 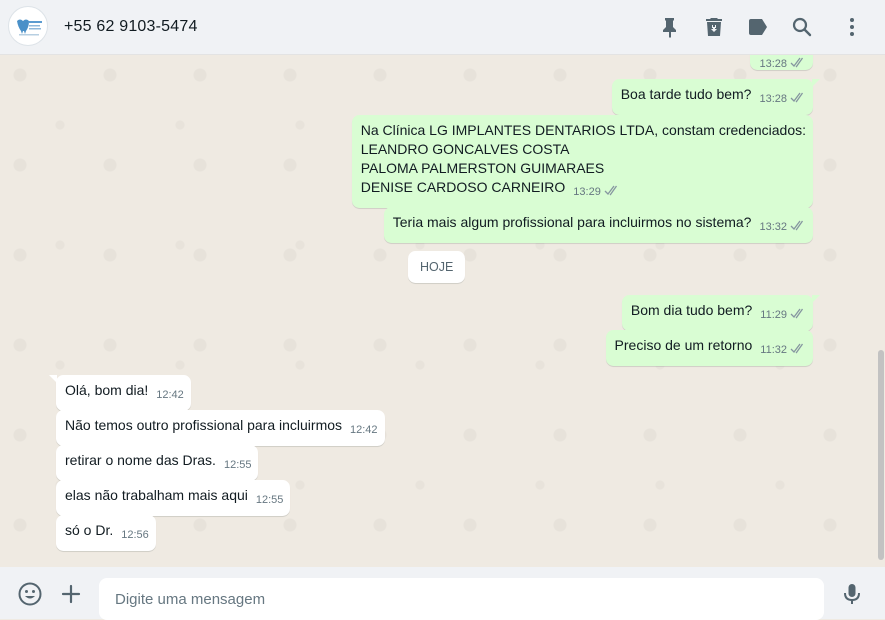 I want to click on message-text: retirar o nome das Dras., so click(x=140, y=460).